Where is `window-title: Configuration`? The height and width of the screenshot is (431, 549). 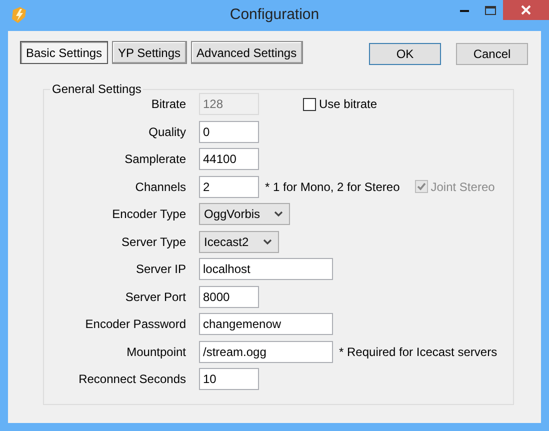
window-title: Configuration is located at coordinates (275, 14).